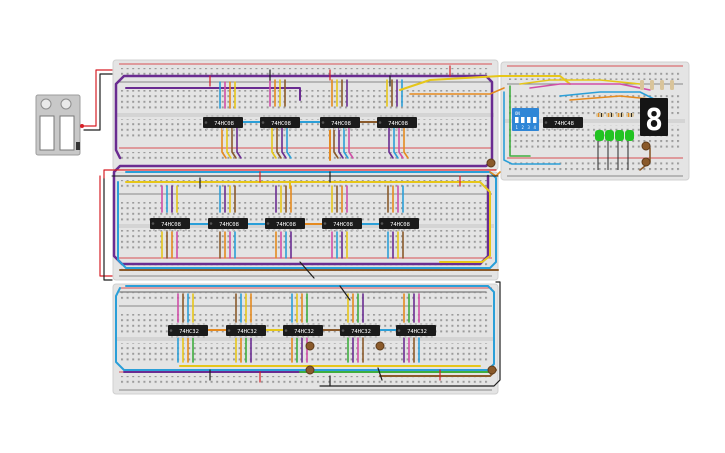 Image resolution: width=725 pixels, height=453 pixels. What do you see at coordinates (672, 85) in the screenshot?
I see `resistor` at bounding box center [672, 85].